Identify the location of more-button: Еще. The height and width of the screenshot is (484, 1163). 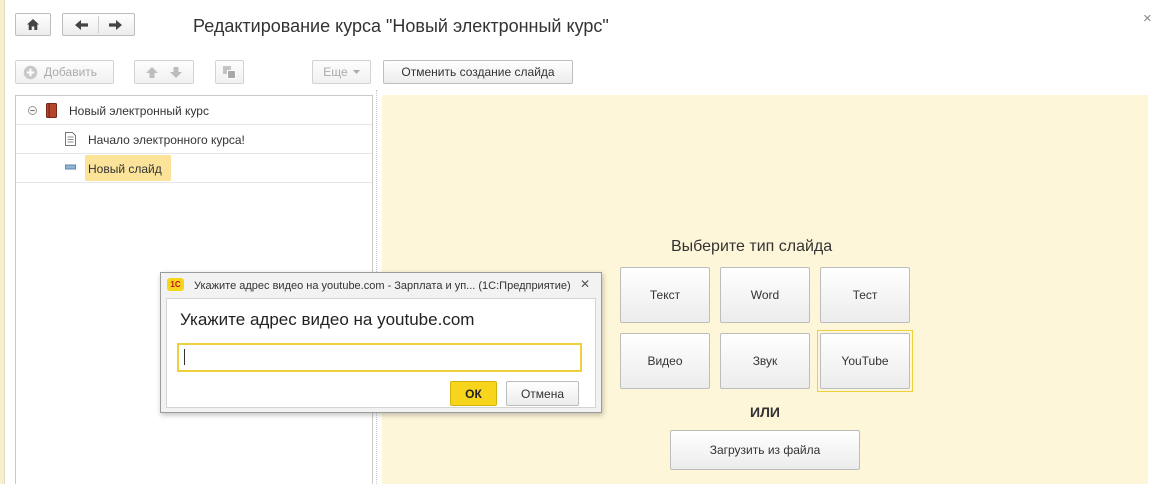
(341, 72).